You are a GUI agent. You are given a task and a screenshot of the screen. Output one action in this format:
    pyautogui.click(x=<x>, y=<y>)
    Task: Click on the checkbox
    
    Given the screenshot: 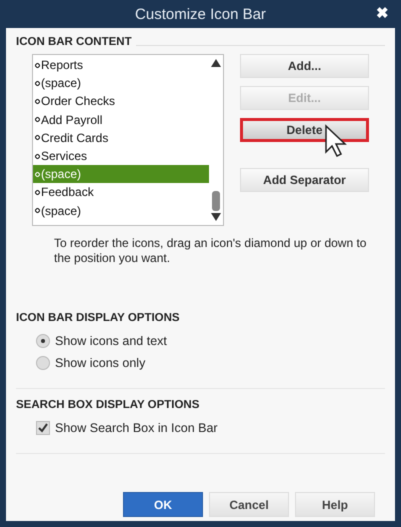 What is the action you would take?
    pyautogui.click(x=43, y=428)
    